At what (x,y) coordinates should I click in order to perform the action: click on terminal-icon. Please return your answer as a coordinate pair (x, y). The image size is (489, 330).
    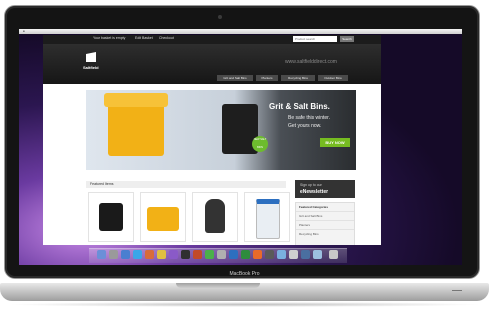
    Looking at the image, I should click on (269, 254).